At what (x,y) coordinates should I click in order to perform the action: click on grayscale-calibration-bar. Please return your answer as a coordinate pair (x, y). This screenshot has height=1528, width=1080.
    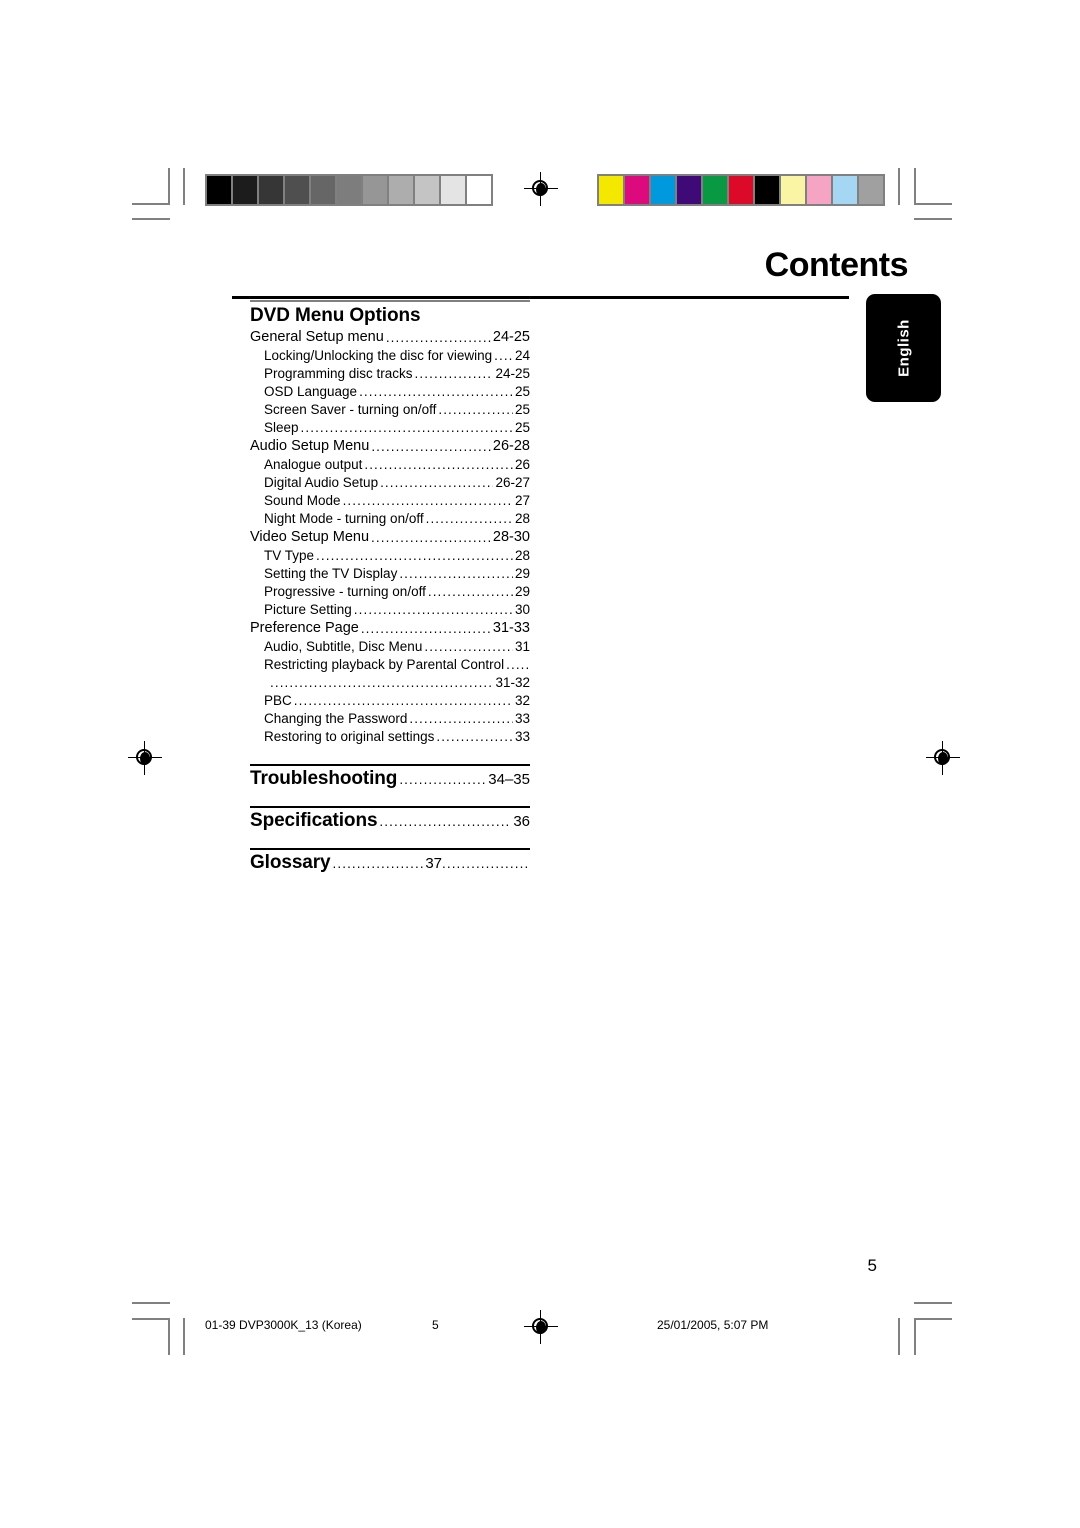
    Looking at the image, I should click on (349, 190).